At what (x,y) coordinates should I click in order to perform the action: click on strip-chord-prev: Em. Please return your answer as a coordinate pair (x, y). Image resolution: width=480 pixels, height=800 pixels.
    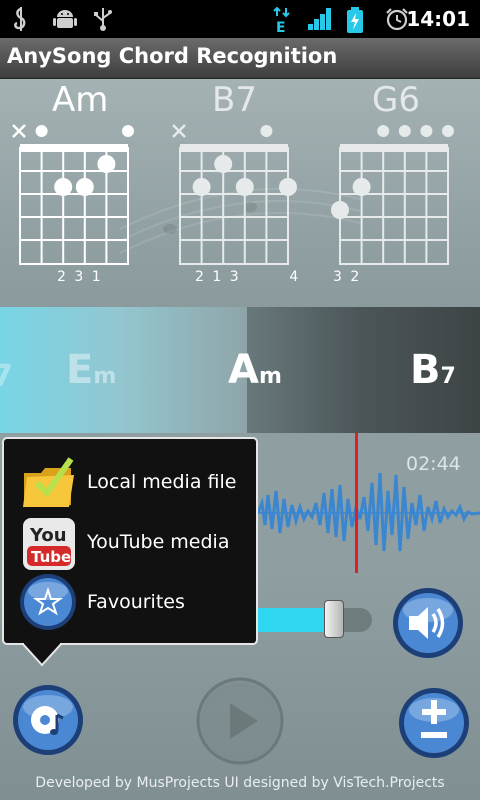
    Looking at the image, I should click on (91, 370).